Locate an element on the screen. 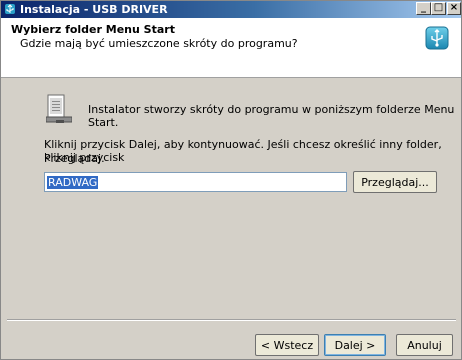 This screenshot has width=462, height=360. setup-icon is located at coordinates (10, 9).